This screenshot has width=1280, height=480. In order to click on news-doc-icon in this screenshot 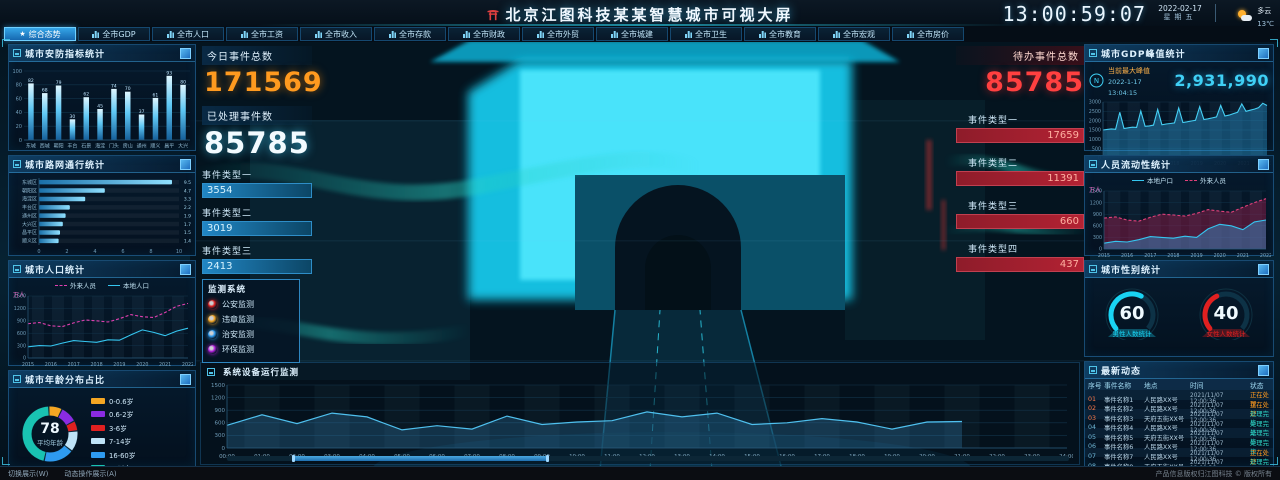, I will do `click(1093, 370)`.